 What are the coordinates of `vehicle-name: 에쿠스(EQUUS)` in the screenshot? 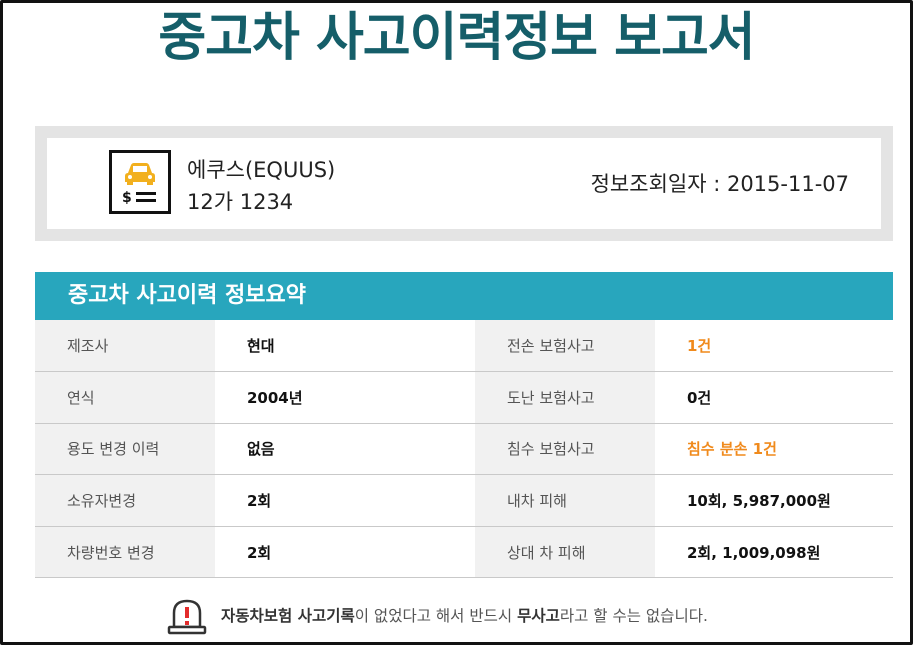 It's located at (261, 170).